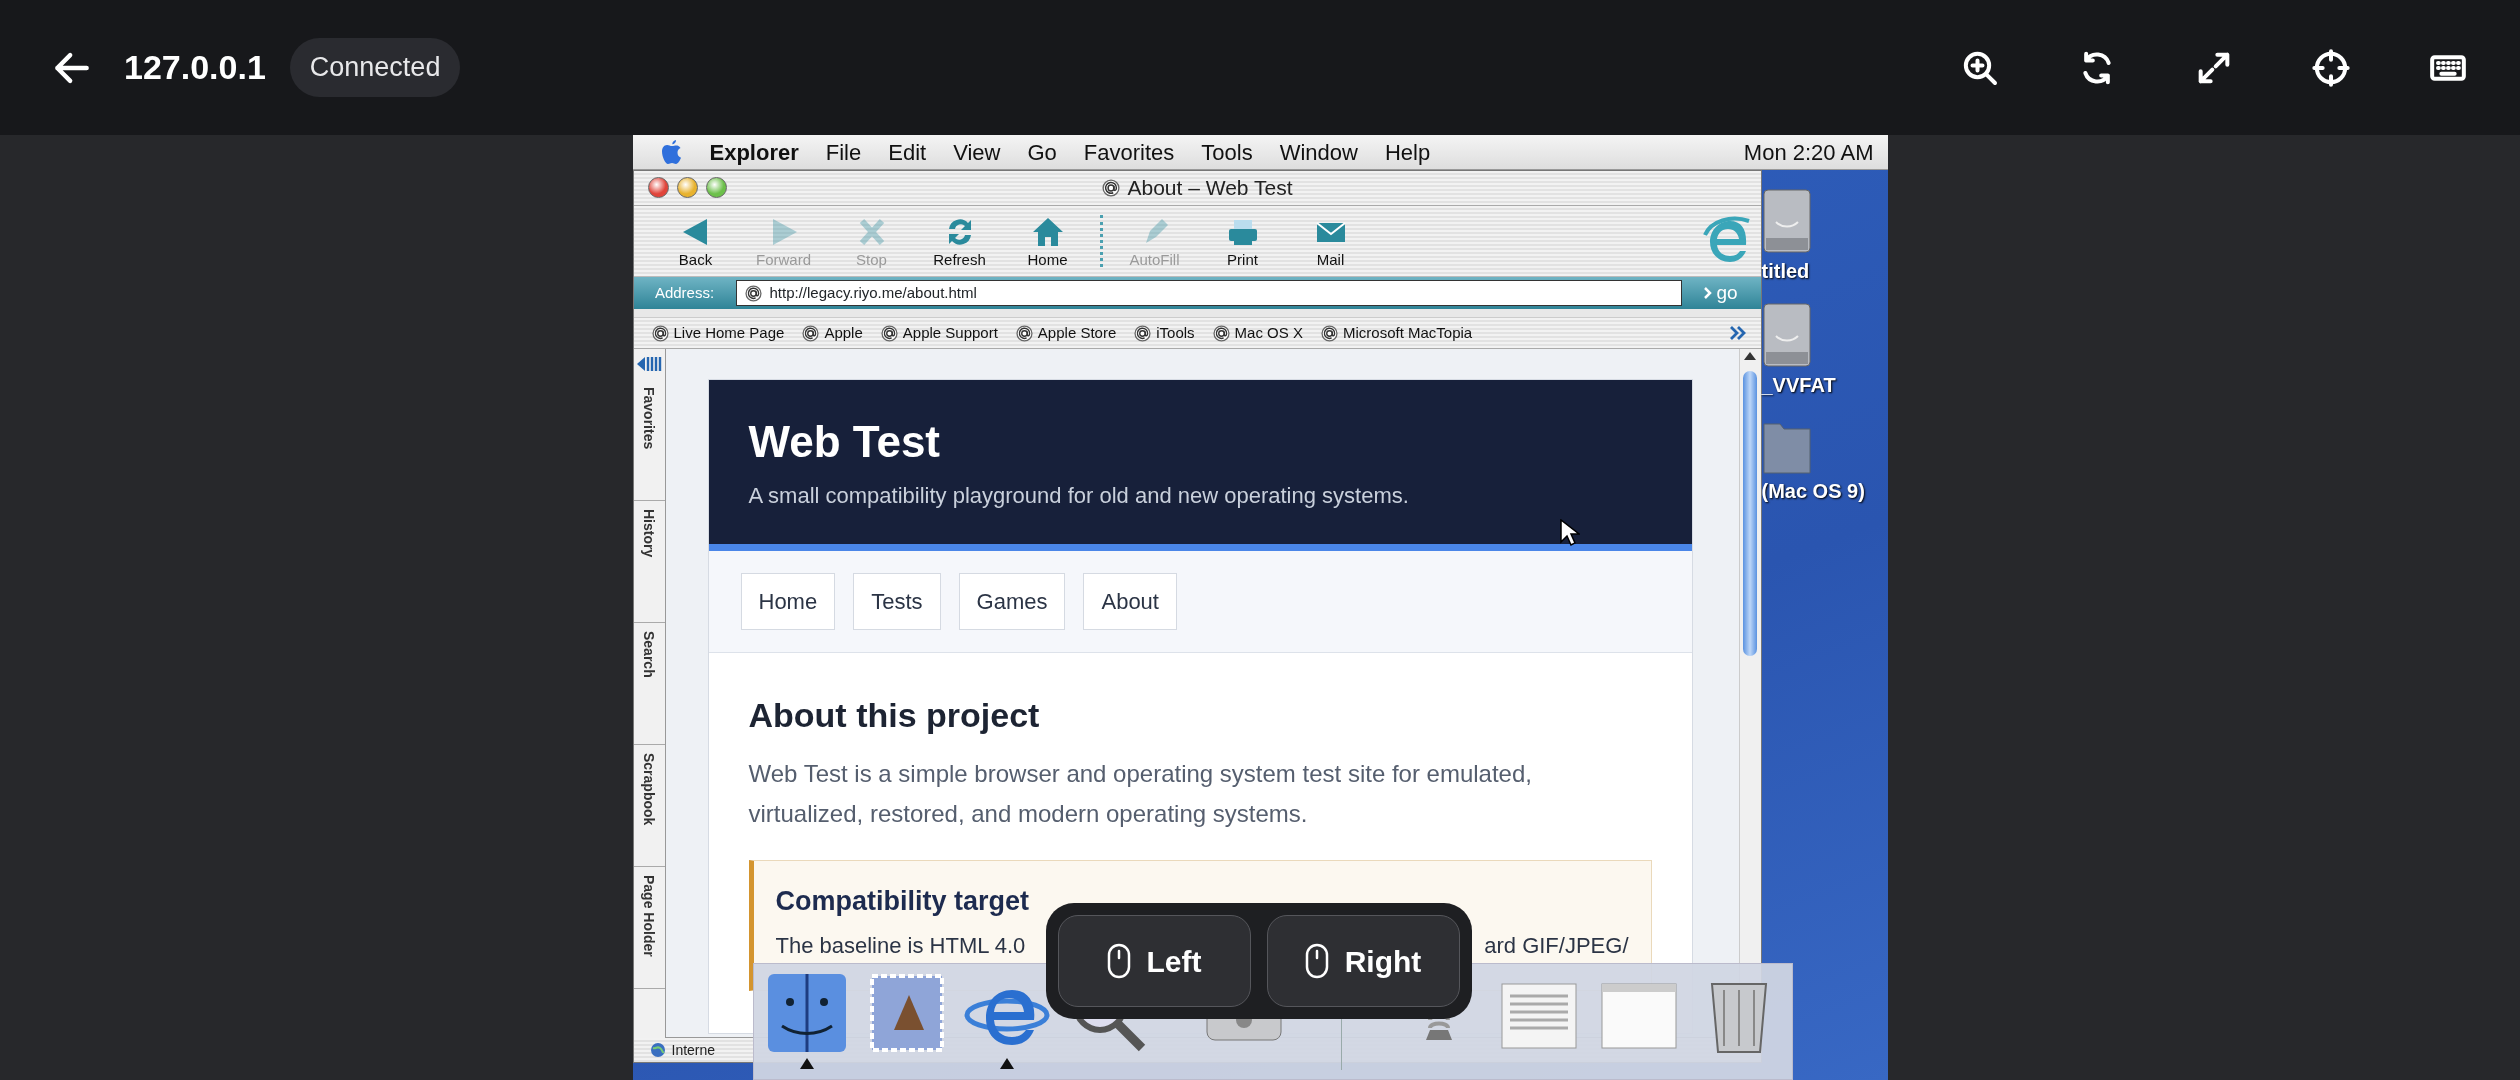  What do you see at coordinates (375, 67) in the screenshot?
I see `connection-status: Connected` at bounding box center [375, 67].